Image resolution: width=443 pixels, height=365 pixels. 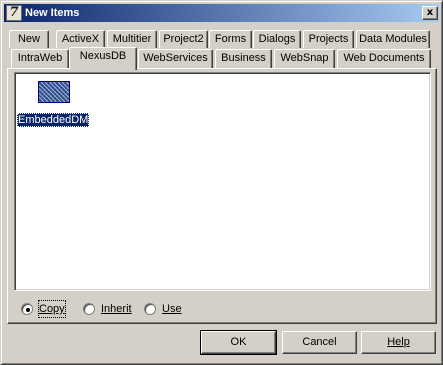 I want to click on radio-label: Inherit, so click(x=116, y=309).